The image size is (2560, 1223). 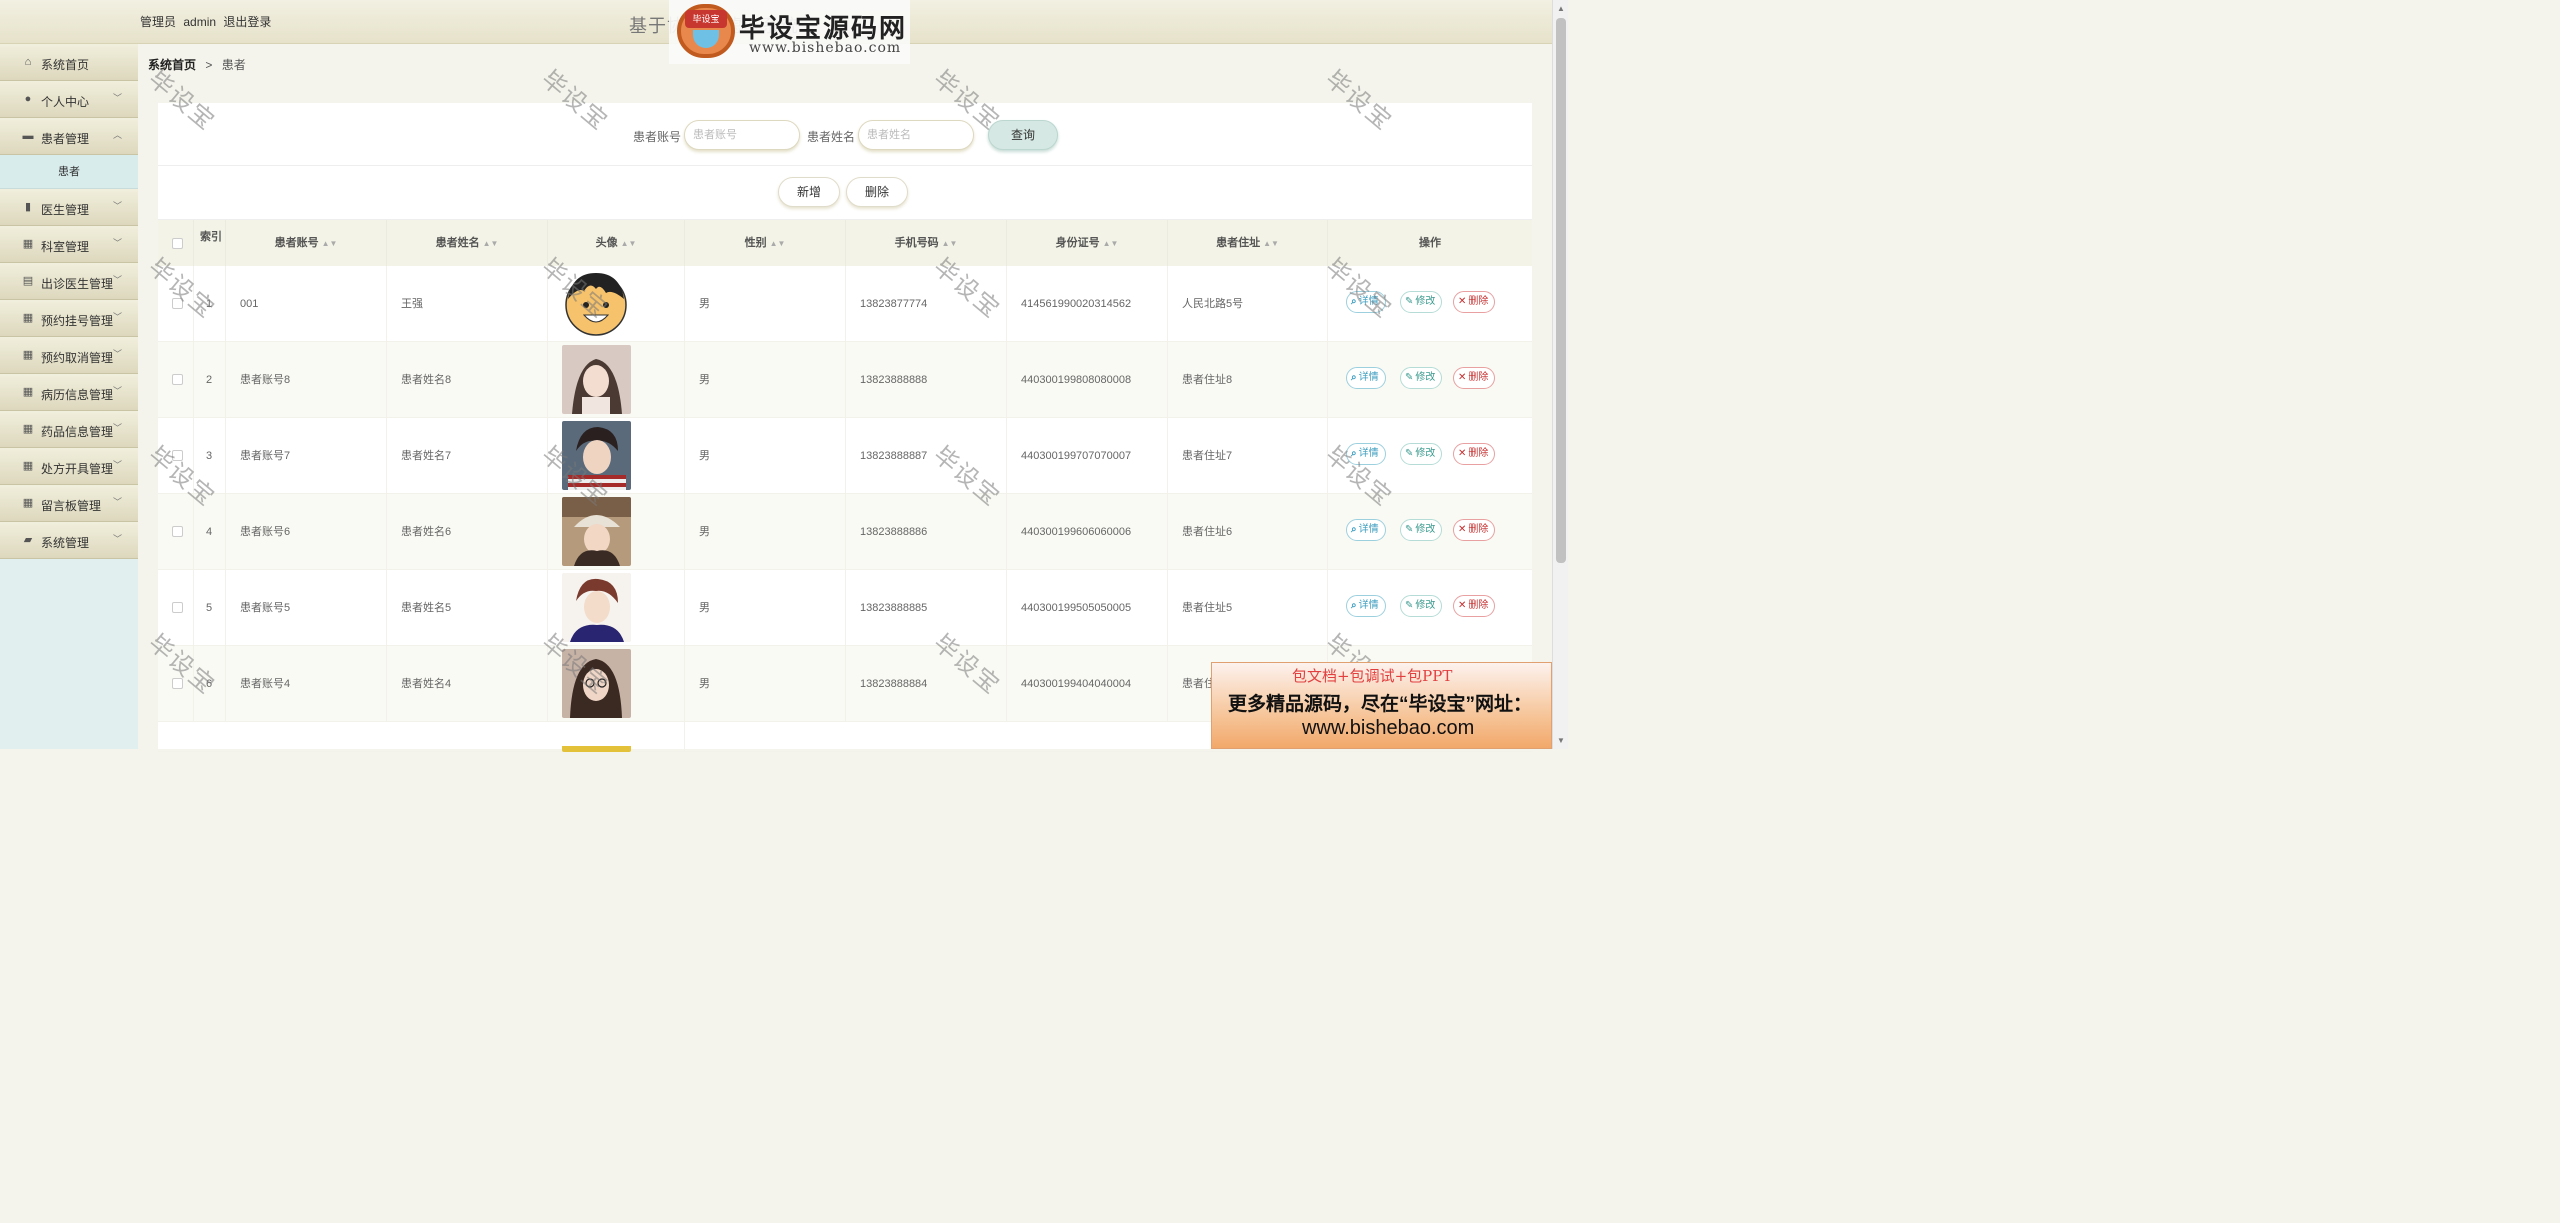 What do you see at coordinates (69, 207) in the screenshot?
I see `sidebar-item-doctor-management: ▮ 医生管理 ﹀` at bounding box center [69, 207].